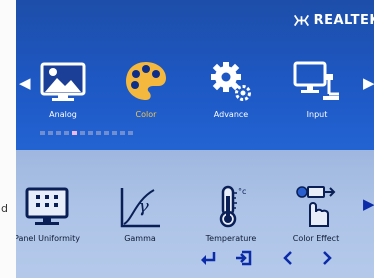 Image resolution: width=374 pixels, height=278 pixels. What do you see at coordinates (143, 206) in the screenshot?
I see `svg-text: γ` at bounding box center [143, 206].